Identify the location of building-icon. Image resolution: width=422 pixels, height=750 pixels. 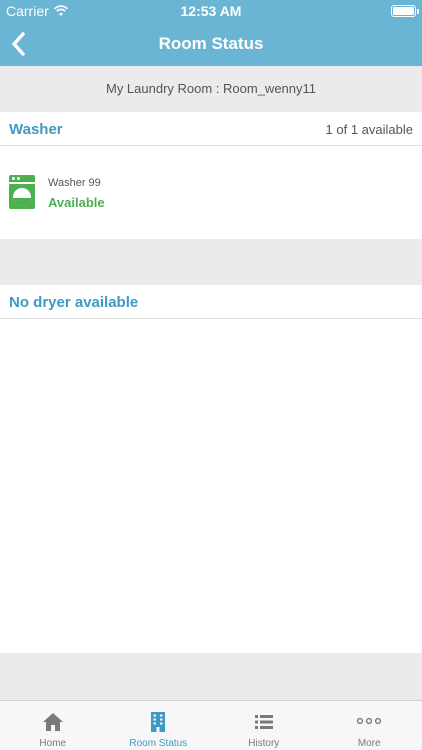
(158, 722).